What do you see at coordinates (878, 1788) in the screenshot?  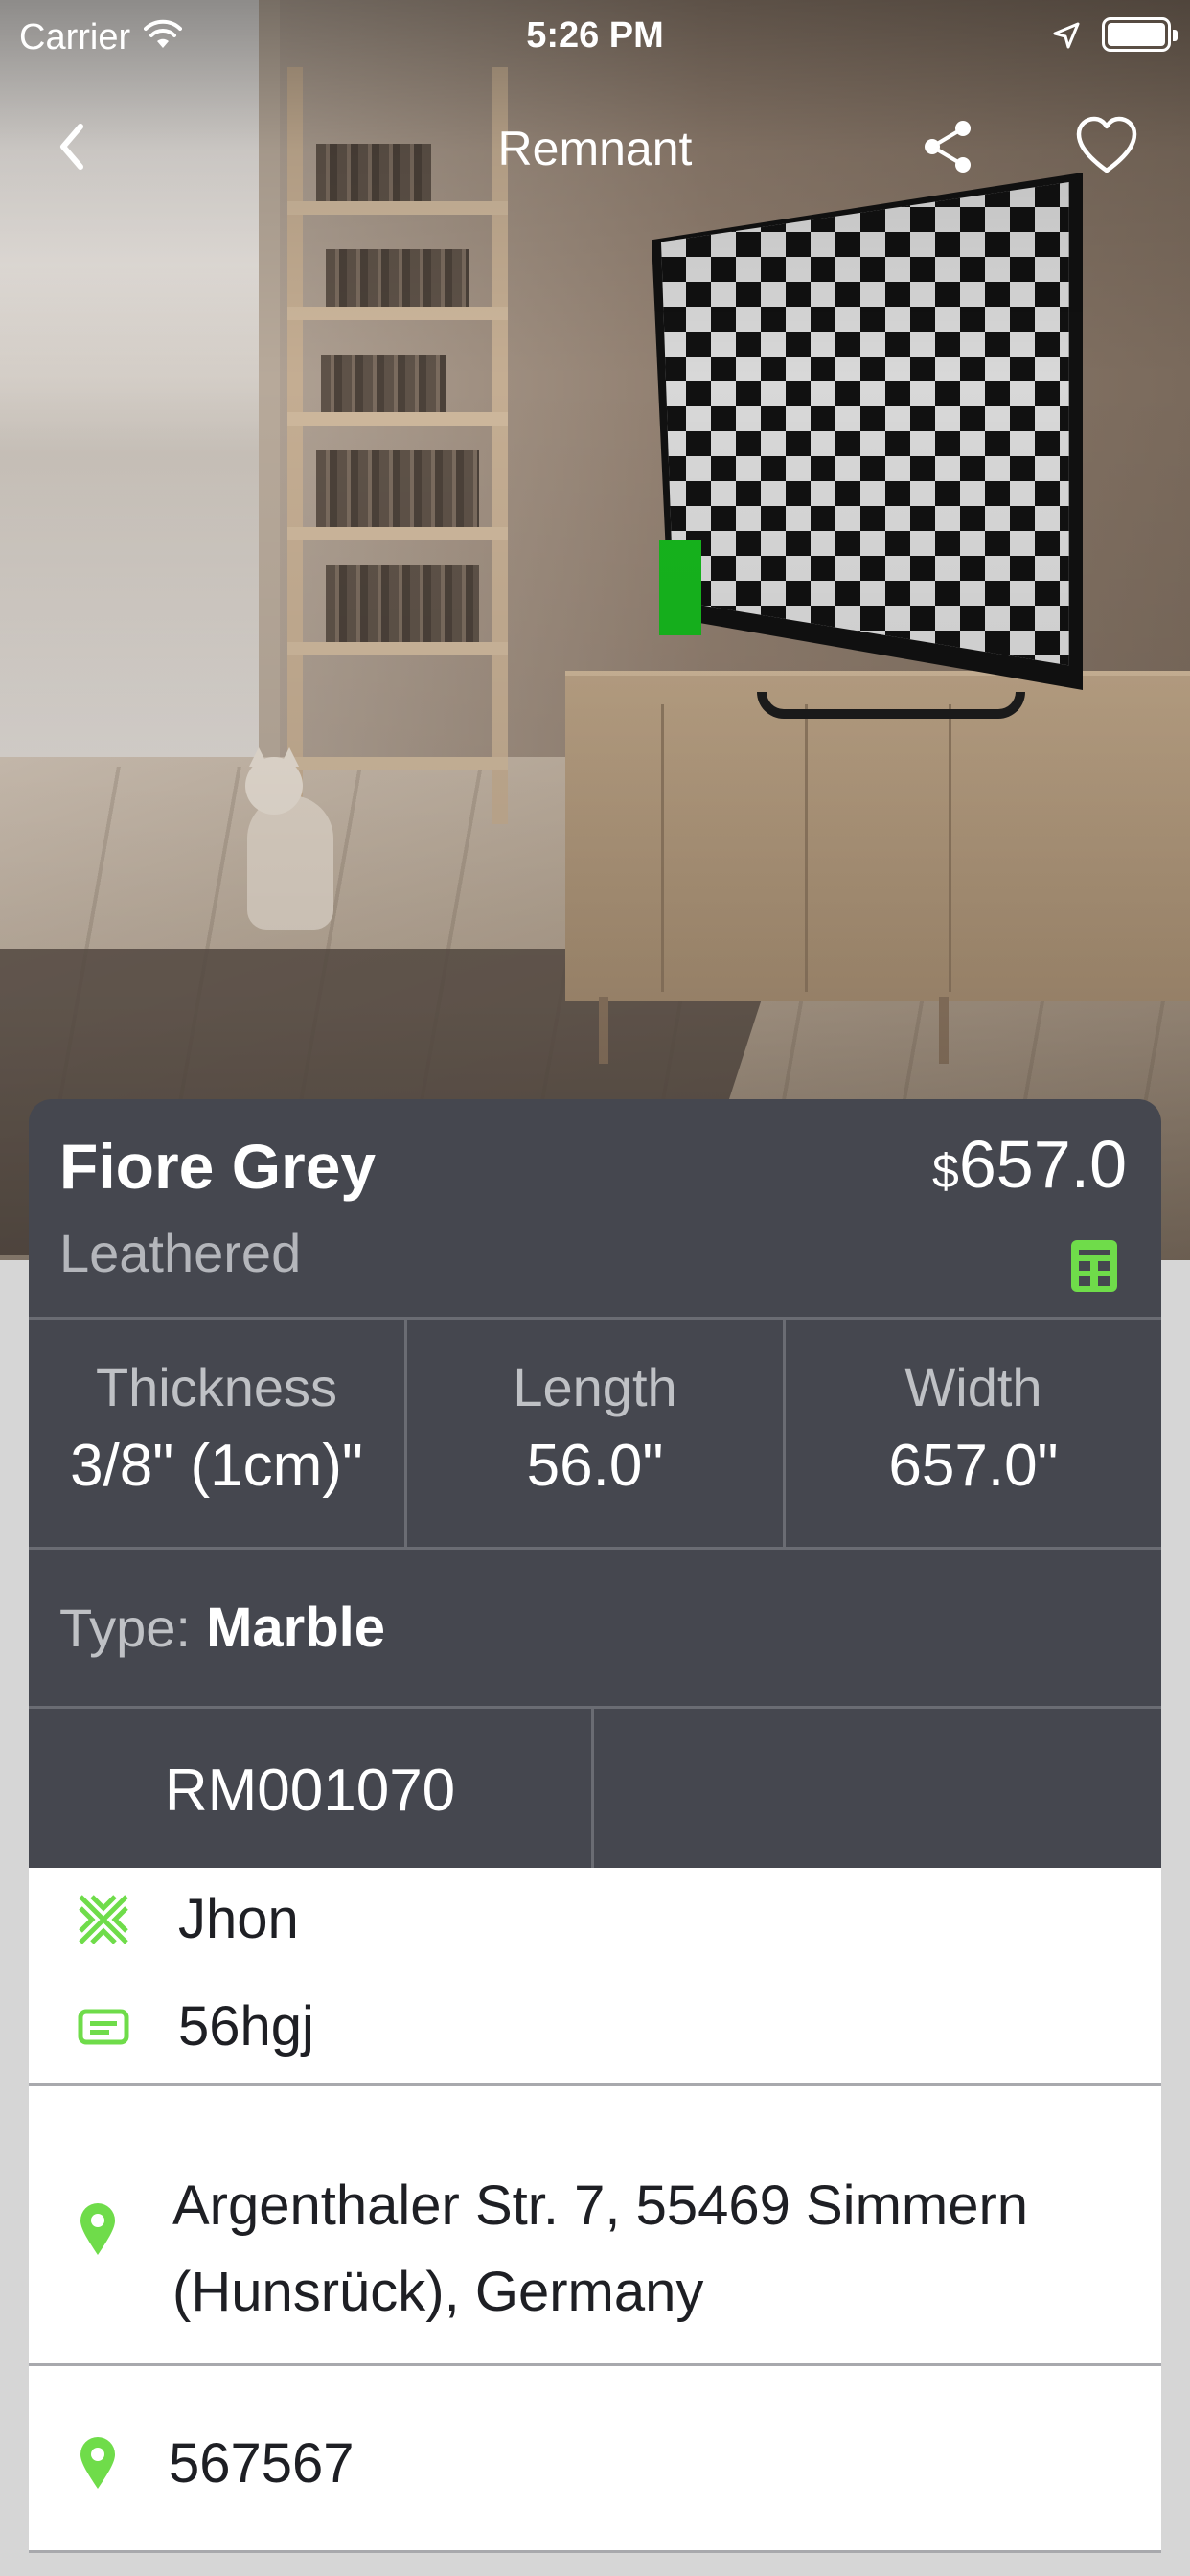 I see `product-code-secondary` at bounding box center [878, 1788].